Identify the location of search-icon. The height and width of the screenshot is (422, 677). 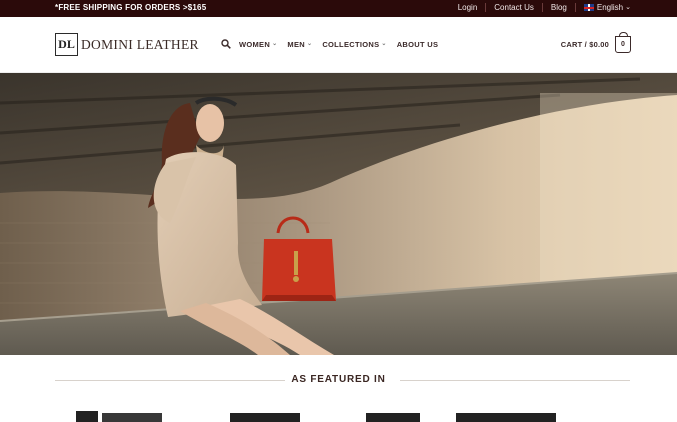
(226, 44).